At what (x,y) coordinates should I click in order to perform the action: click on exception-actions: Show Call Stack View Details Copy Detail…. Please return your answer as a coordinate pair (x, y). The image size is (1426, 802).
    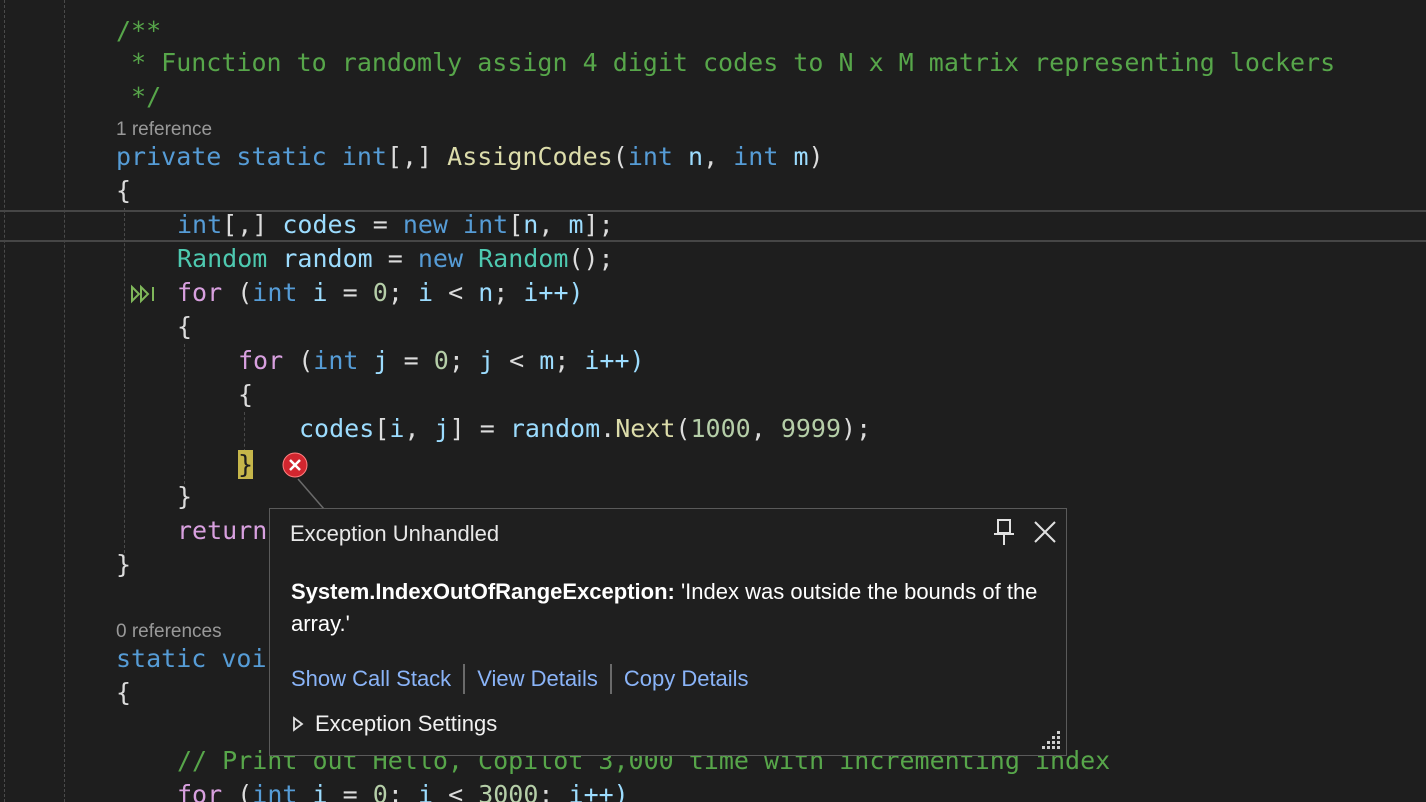
    Looking at the image, I should click on (520, 679).